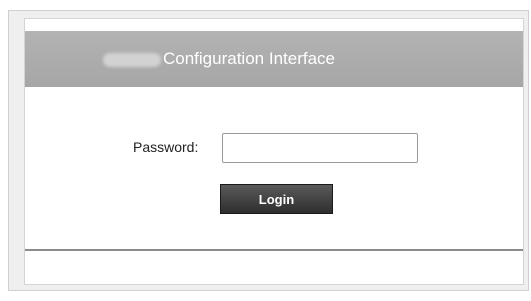 The image size is (531, 301). I want to click on panel-footer, so click(274, 267).